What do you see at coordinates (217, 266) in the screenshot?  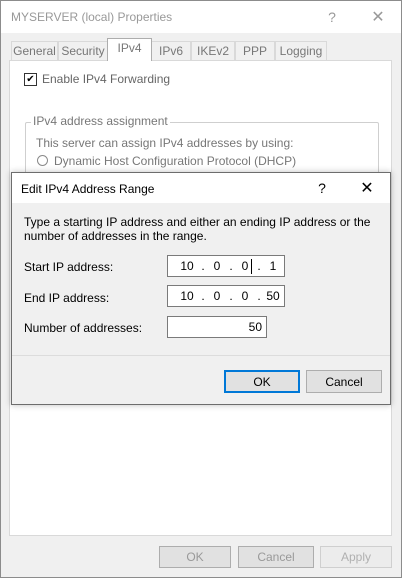 I see `start-ip-octet-2: 0` at bounding box center [217, 266].